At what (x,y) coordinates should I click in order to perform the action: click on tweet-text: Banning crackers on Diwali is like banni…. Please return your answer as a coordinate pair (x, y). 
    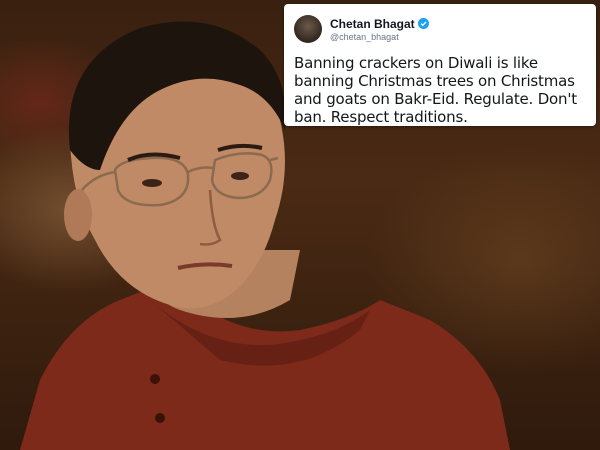
    Looking at the image, I should click on (435, 90).